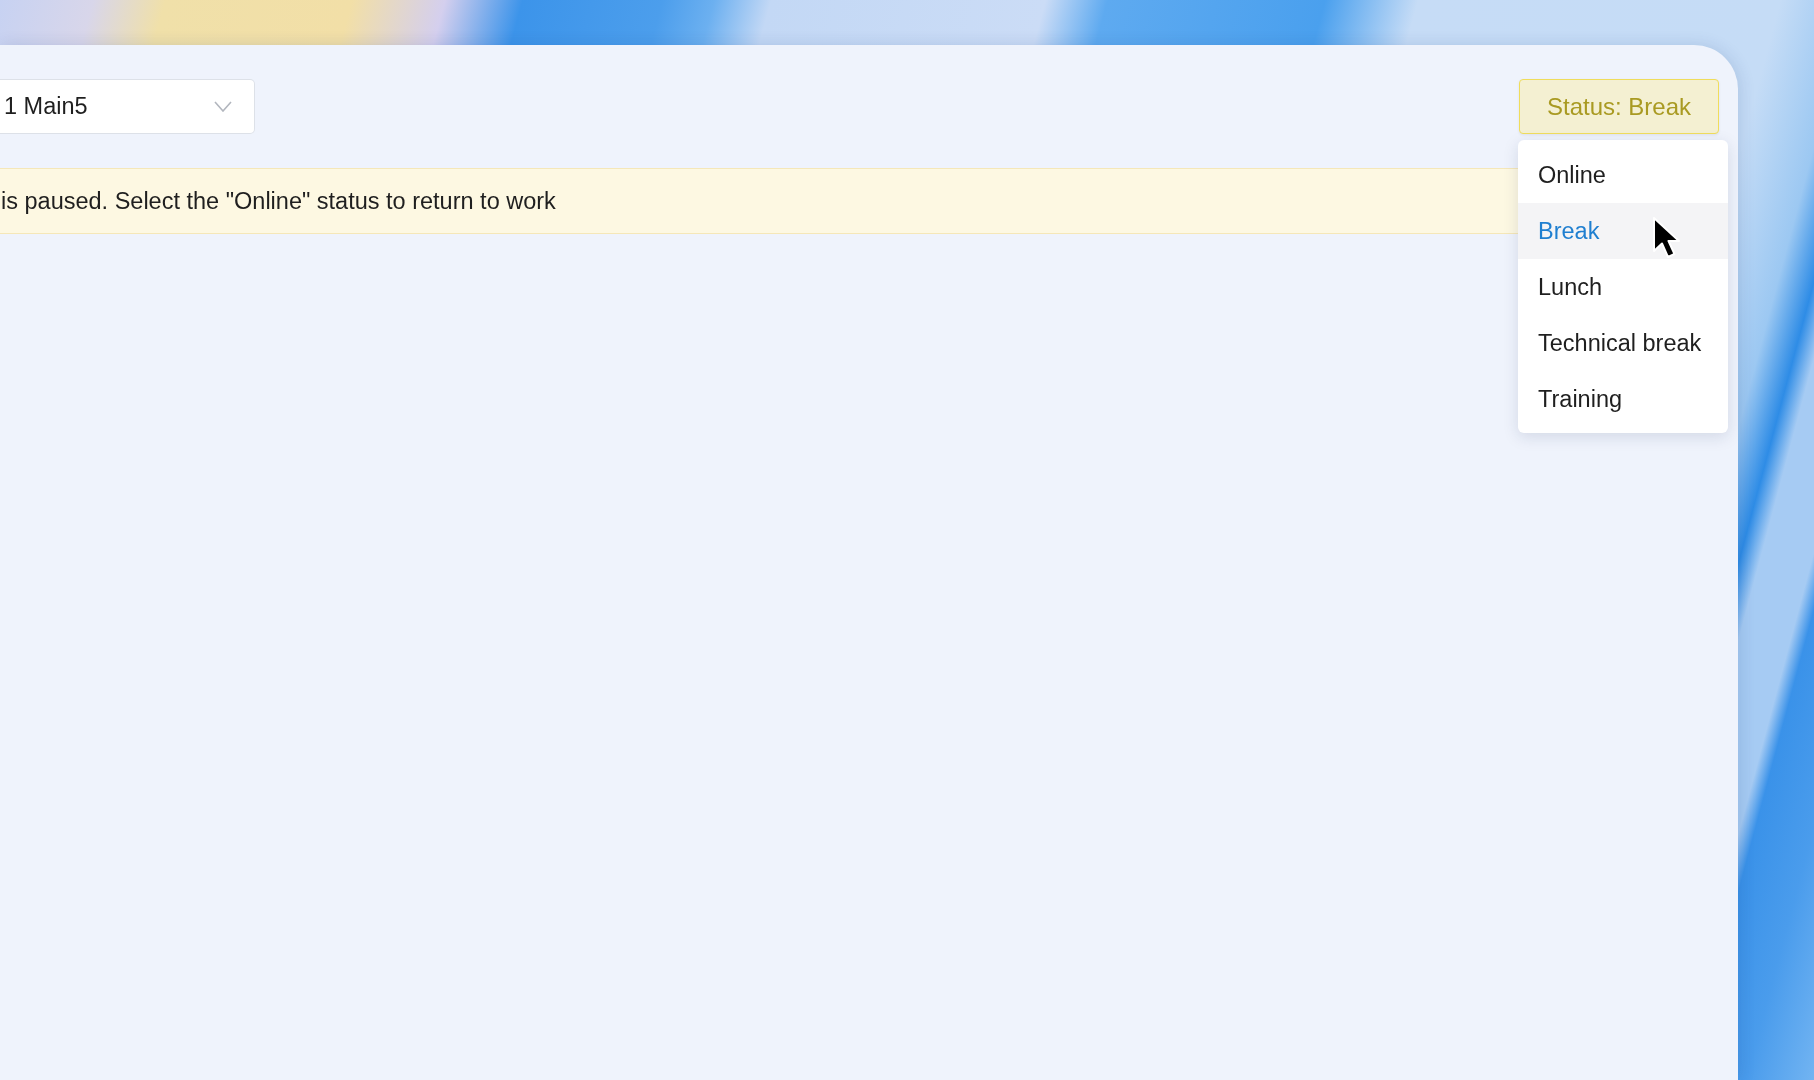  Describe the element at coordinates (1623, 231) in the screenshot. I see `status-menu-item: Break` at that location.